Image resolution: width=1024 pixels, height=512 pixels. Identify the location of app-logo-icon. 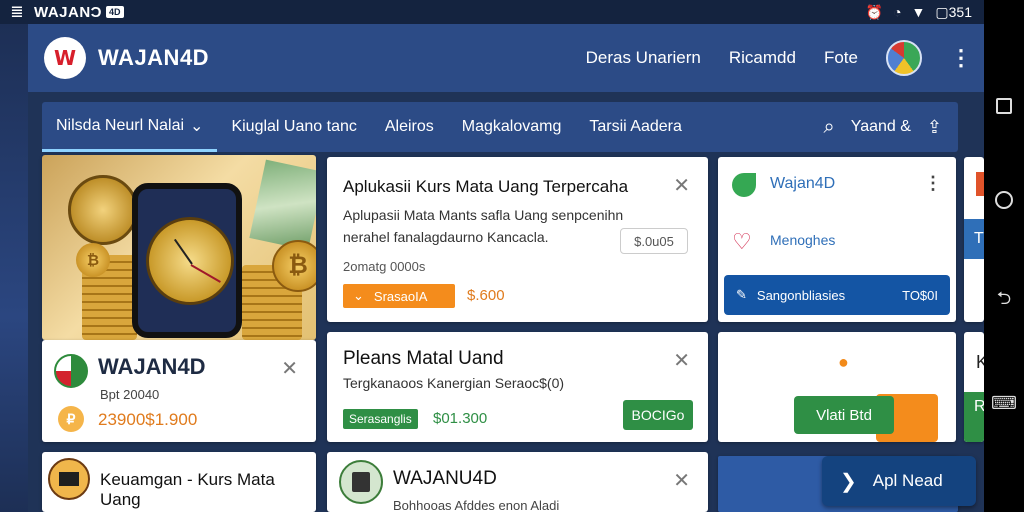
(71, 371).